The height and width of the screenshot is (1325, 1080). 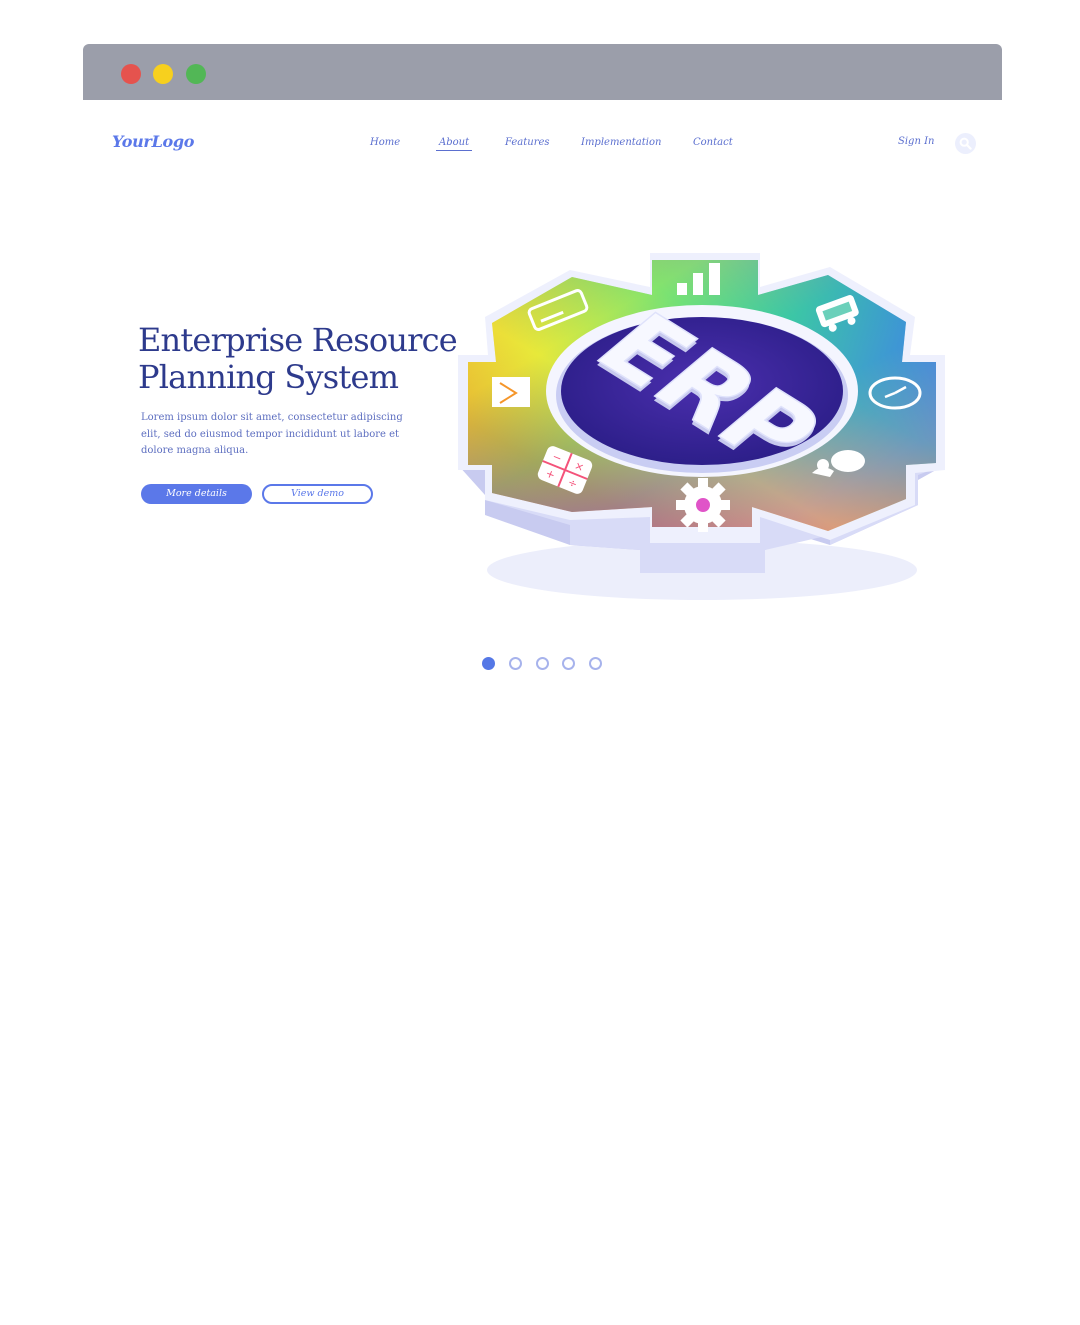 What do you see at coordinates (268, 377) in the screenshot?
I see `hero-title-line2: Planning System` at bounding box center [268, 377].